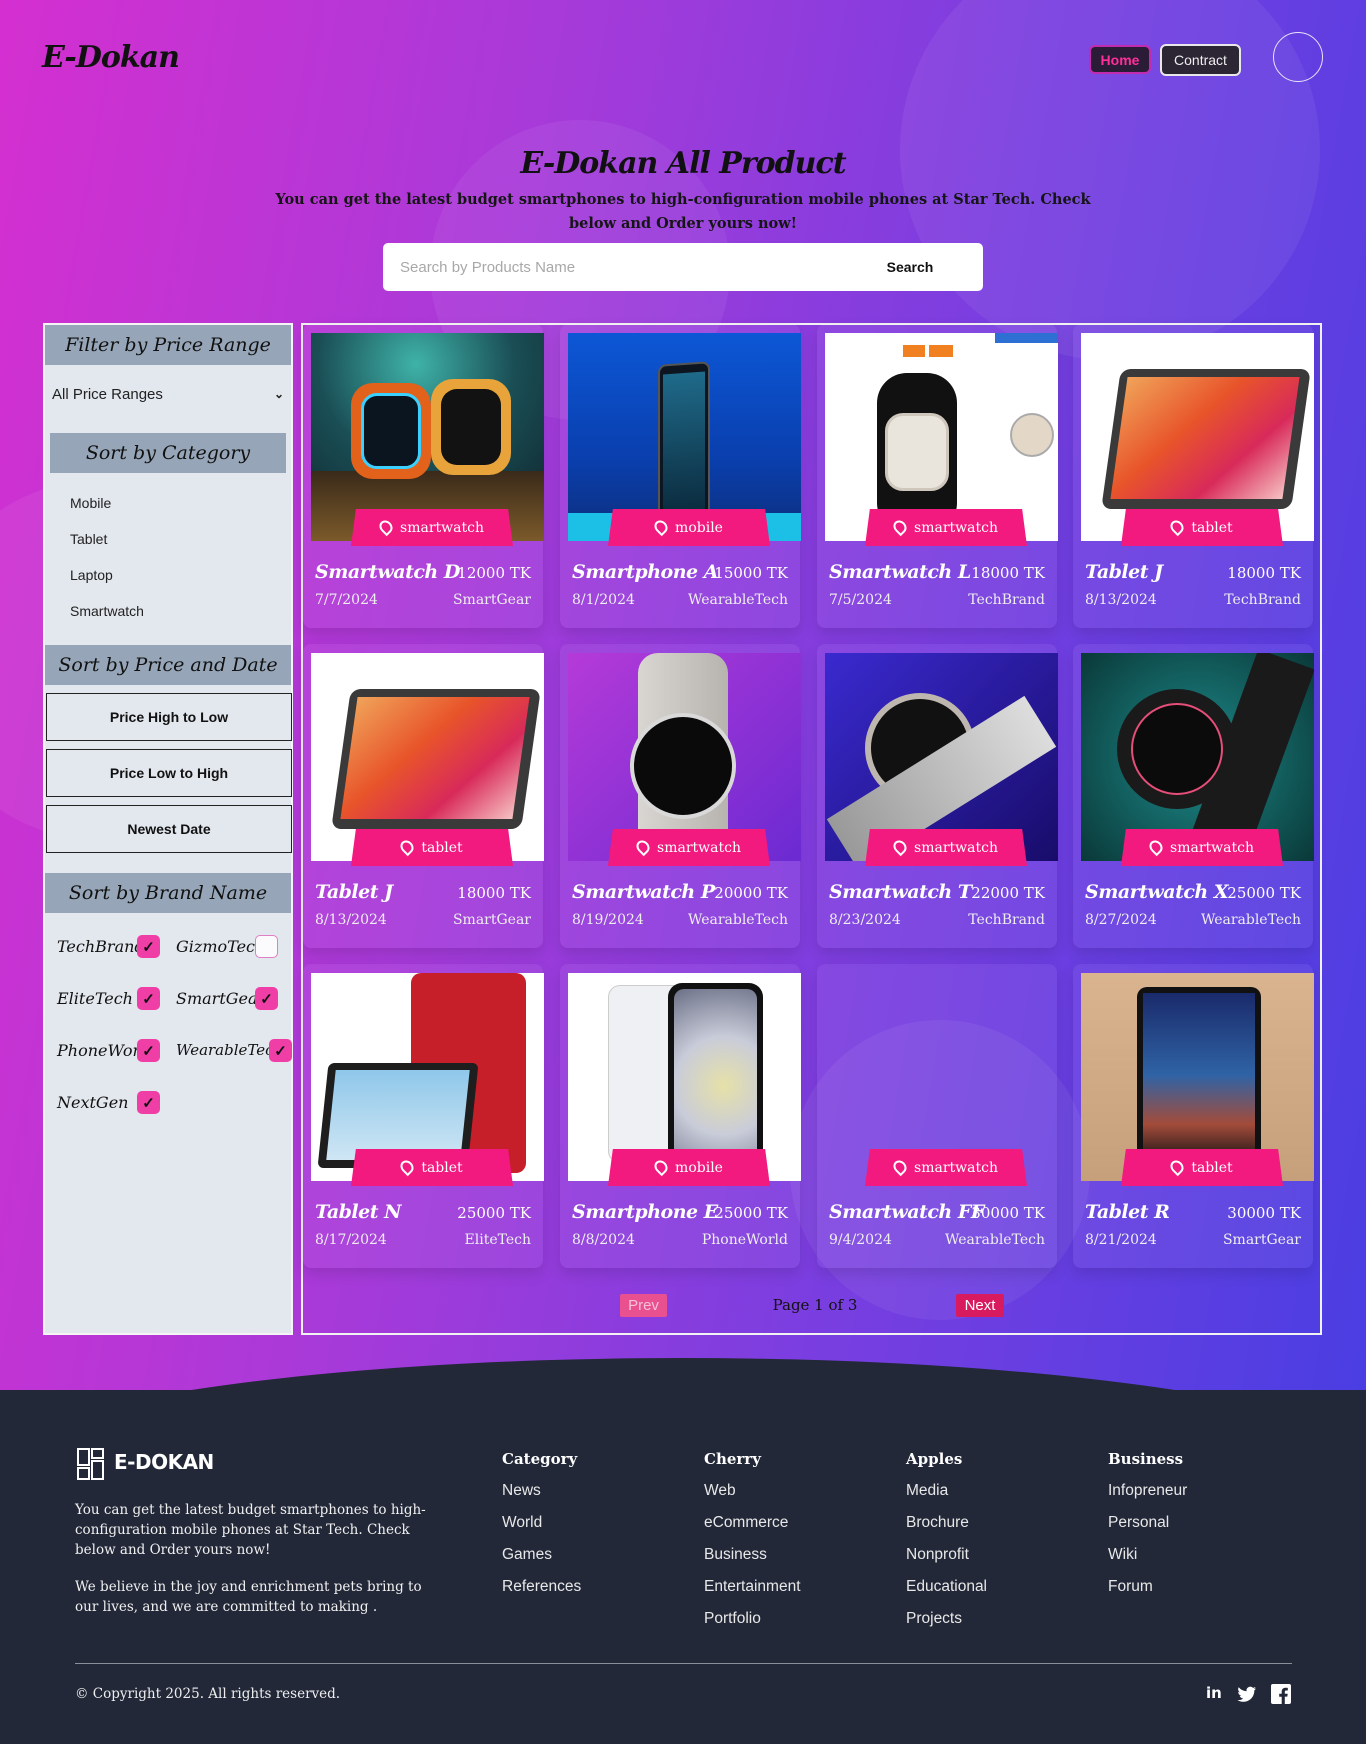 Image resolution: width=1366 pixels, height=1744 pixels. I want to click on sort-price-date-title: Sort by Price and Date, so click(168, 665).